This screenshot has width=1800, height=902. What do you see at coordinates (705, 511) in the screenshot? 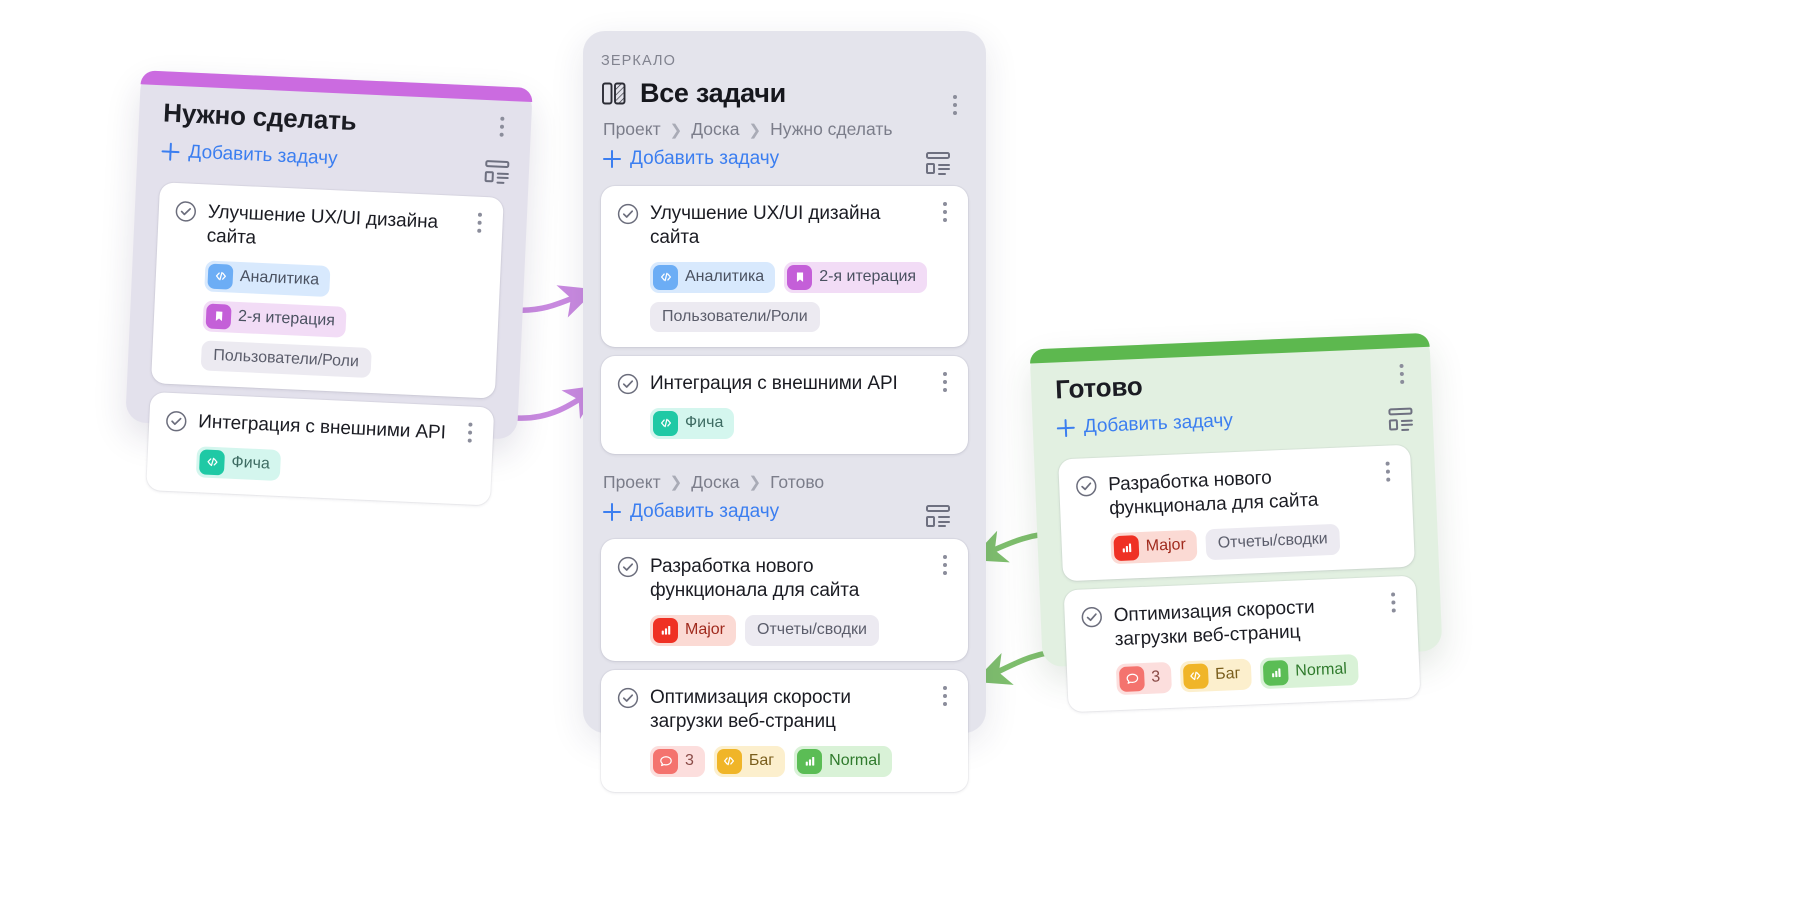
I see `mirror-add-task-label: Добавить задачу` at bounding box center [705, 511].